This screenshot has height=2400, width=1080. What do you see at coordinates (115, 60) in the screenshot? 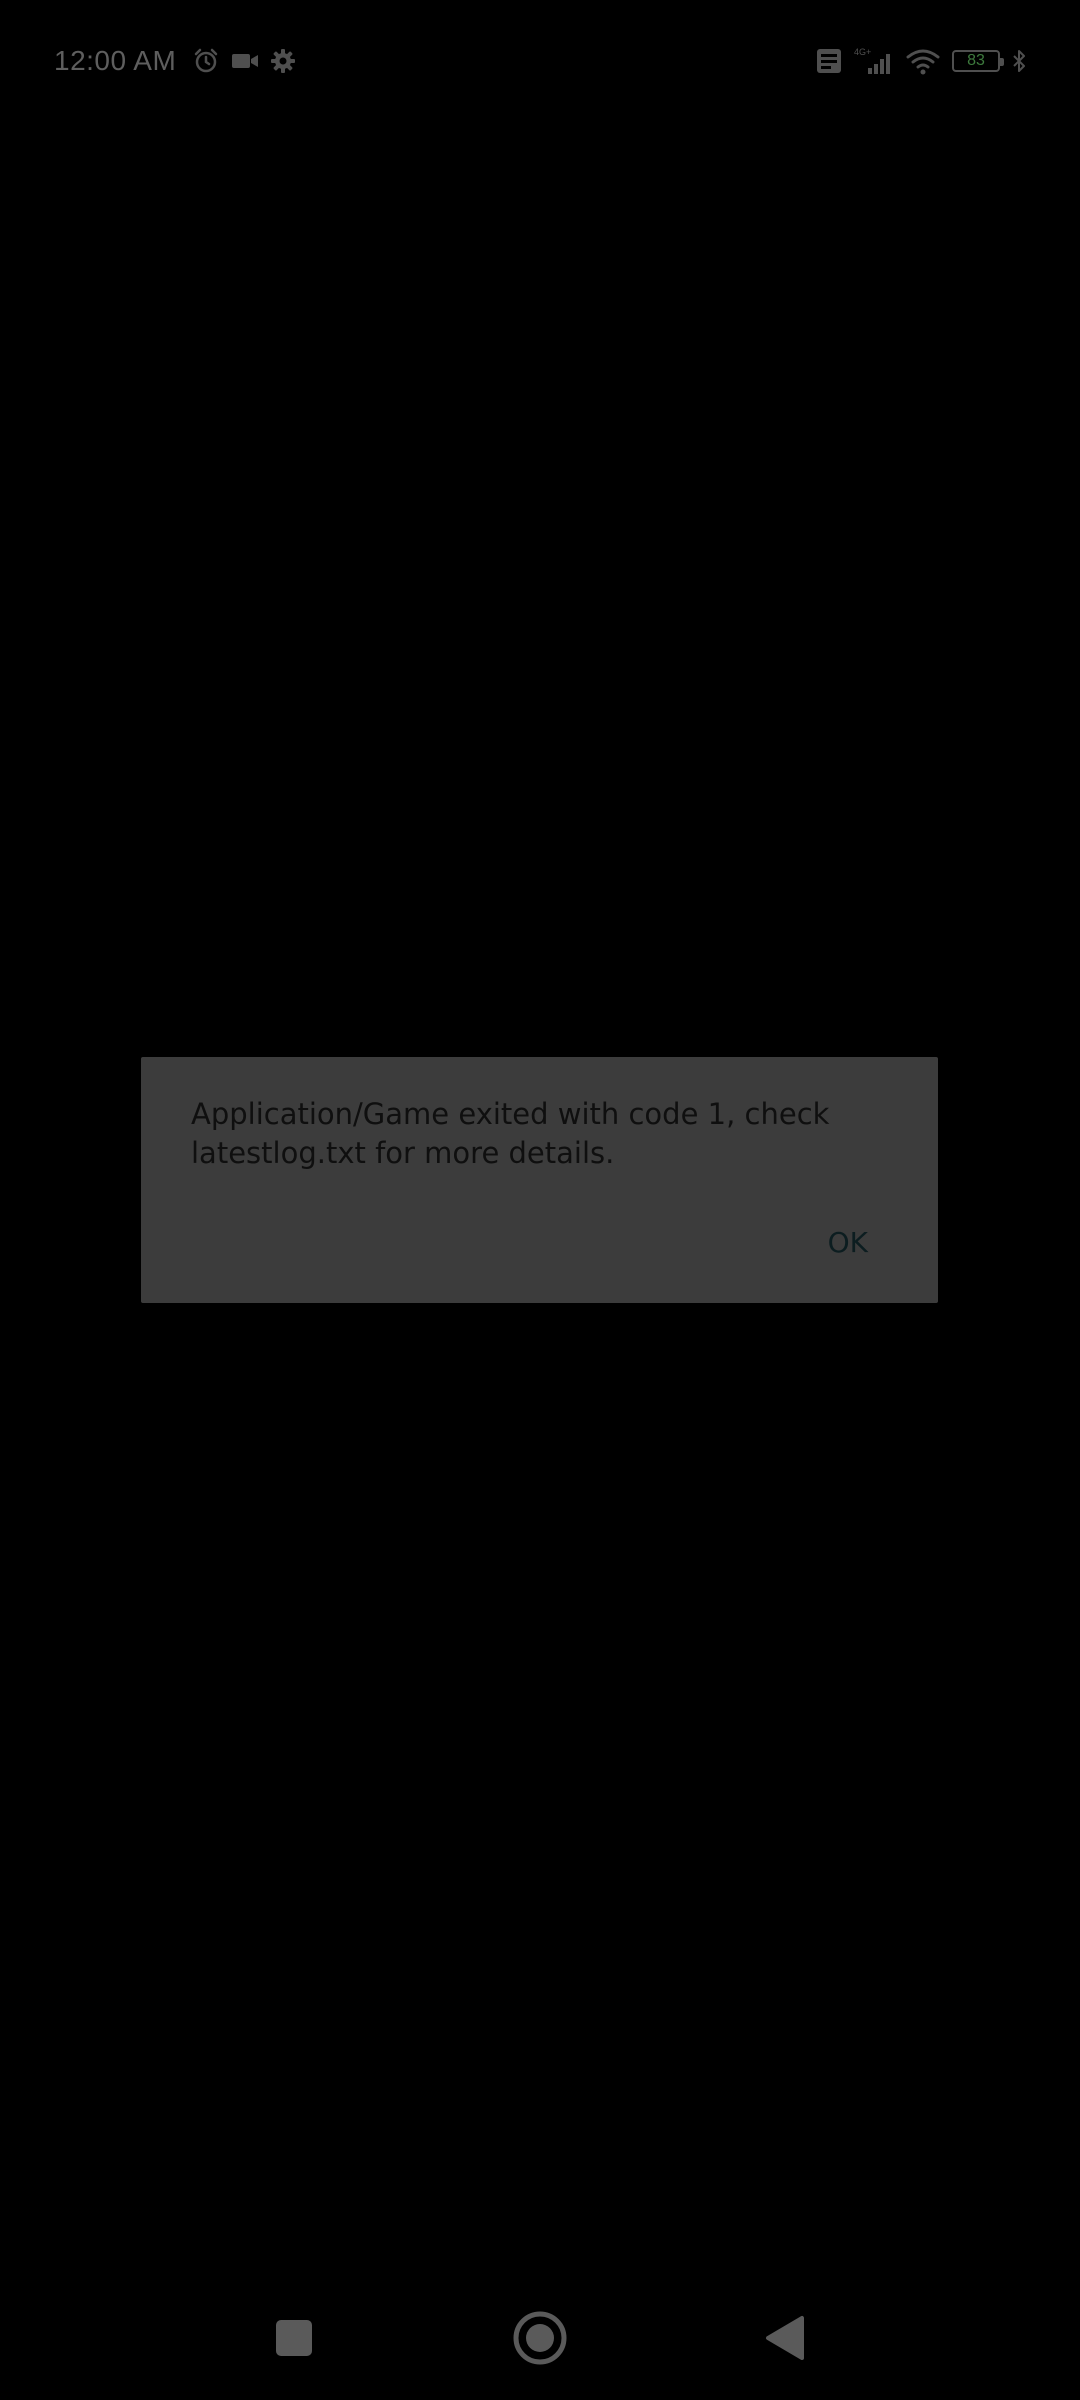
I see `status-time: 12:00 AM` at bounding box center [115, 60].